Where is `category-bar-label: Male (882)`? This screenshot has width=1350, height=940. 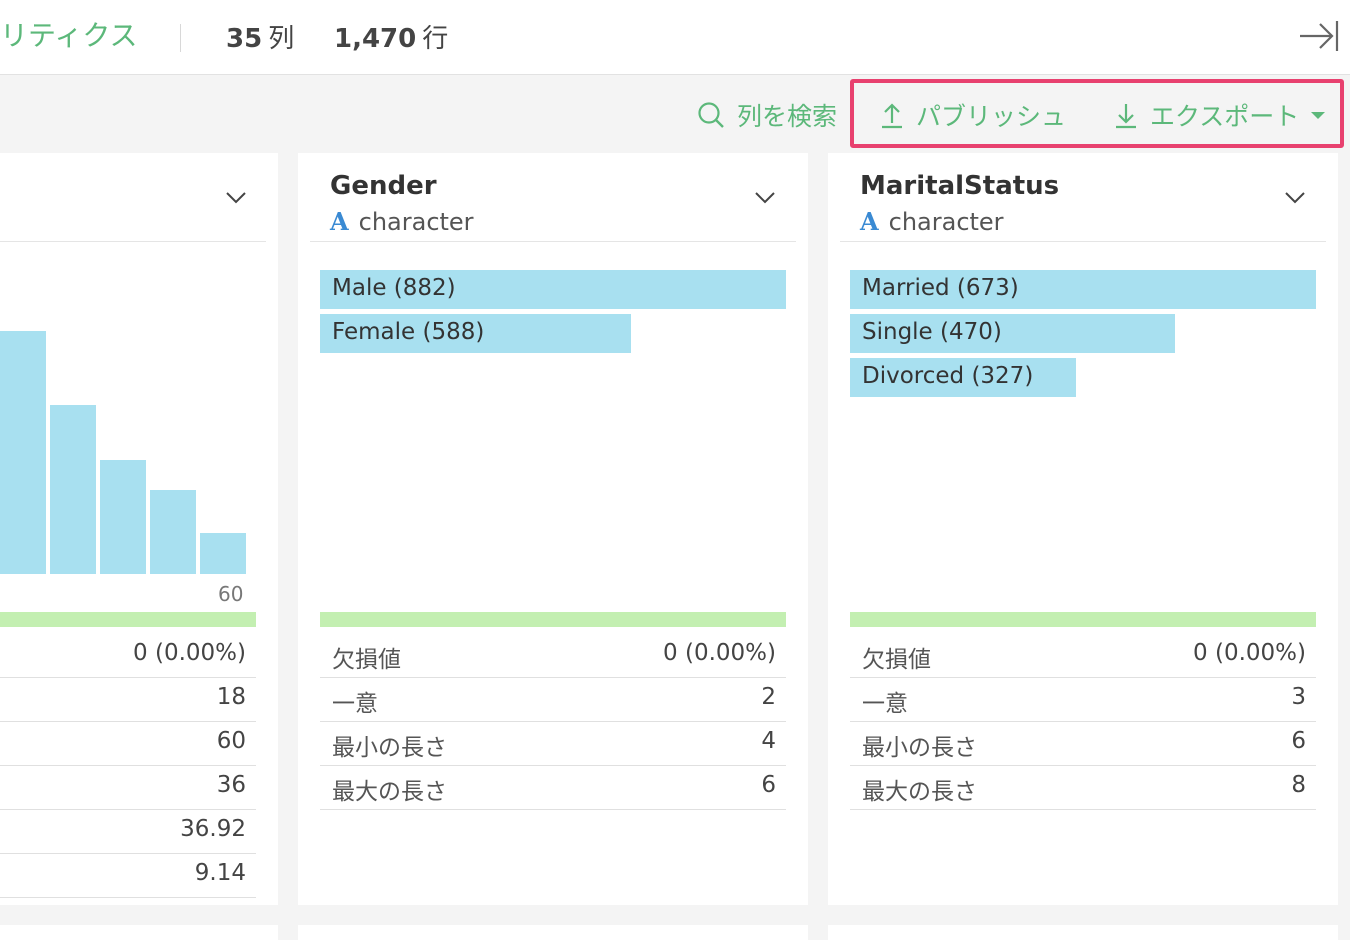
category-bar-label: Male (882) is located at coordinates (394, 288).